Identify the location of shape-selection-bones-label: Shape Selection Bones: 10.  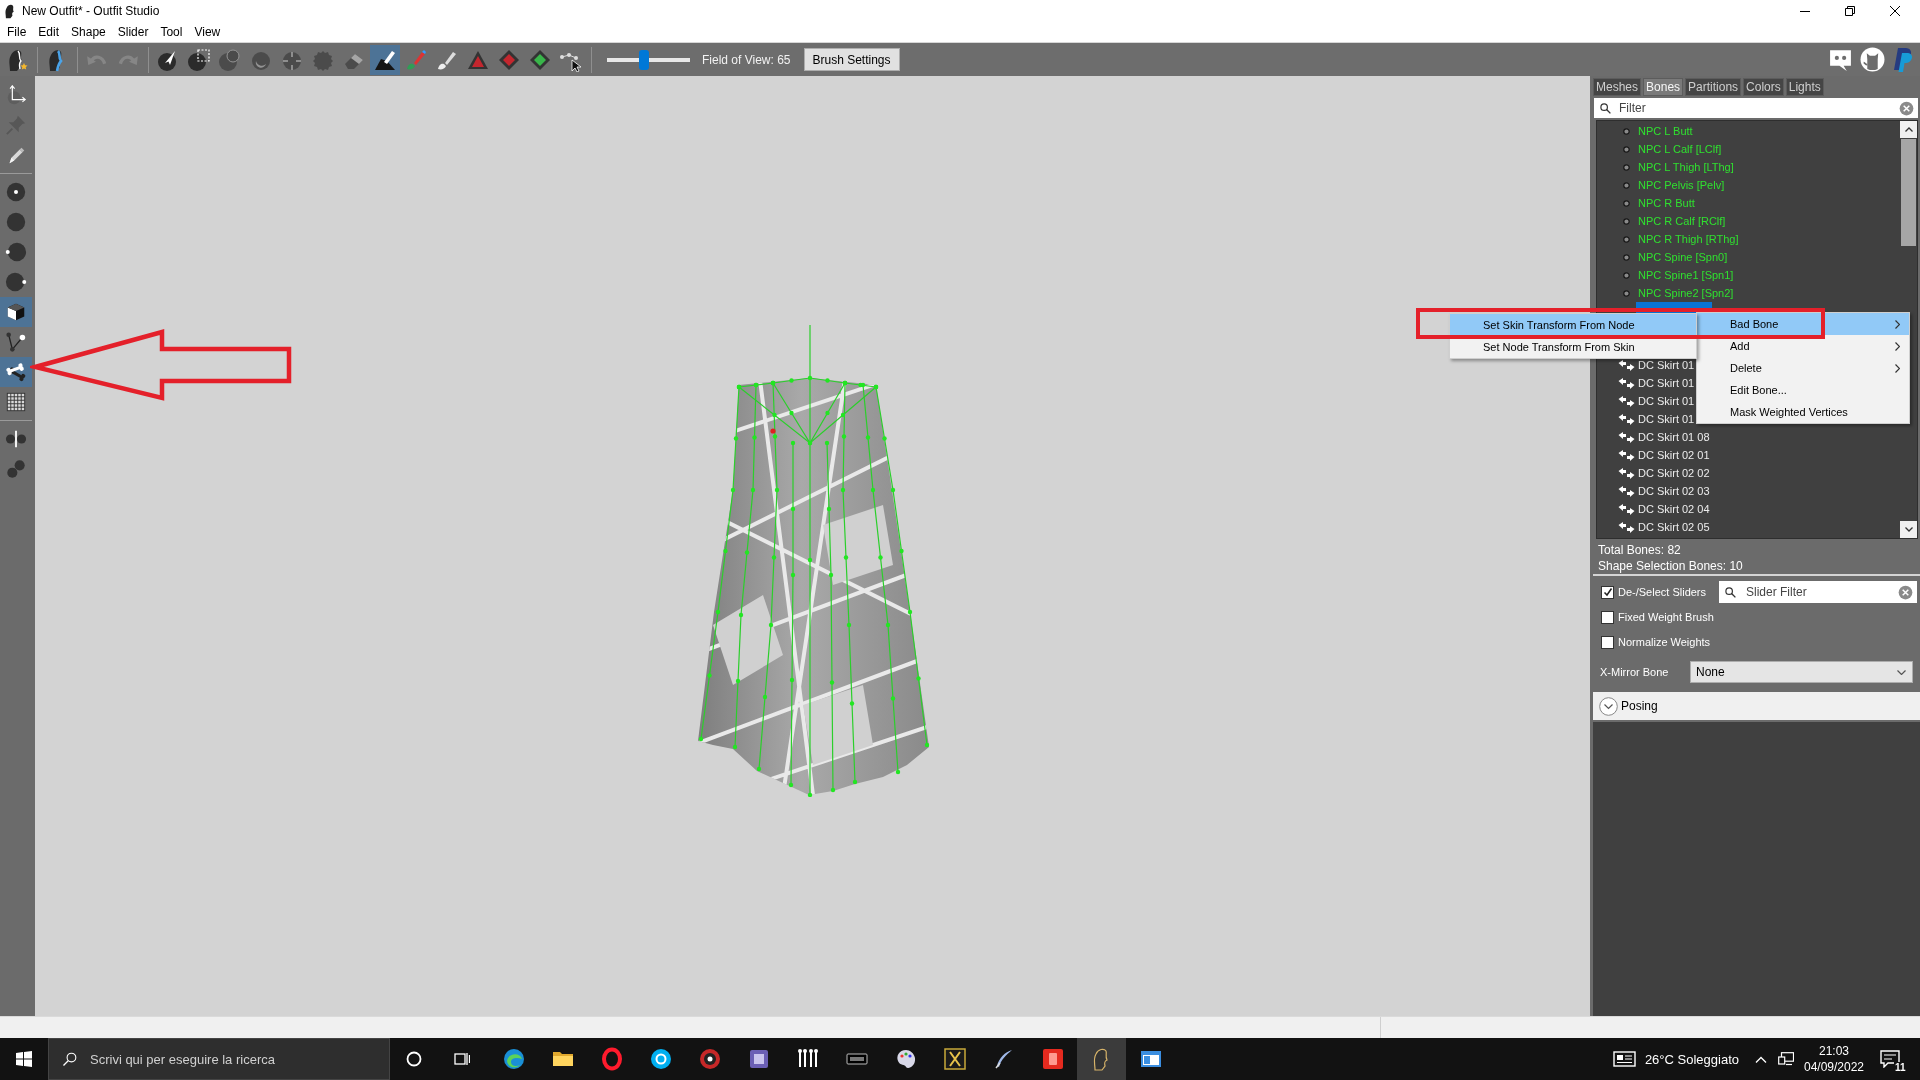
(1671, 566).